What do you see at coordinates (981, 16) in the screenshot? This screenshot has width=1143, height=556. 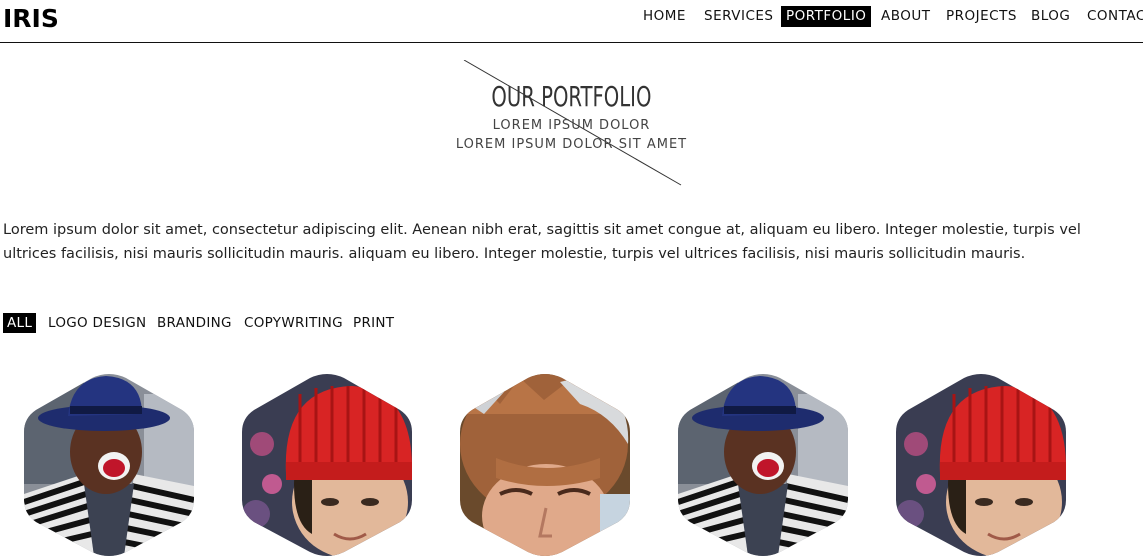 I see `nav-item-projects: PROJECTS` at bounding box center [981, 16].